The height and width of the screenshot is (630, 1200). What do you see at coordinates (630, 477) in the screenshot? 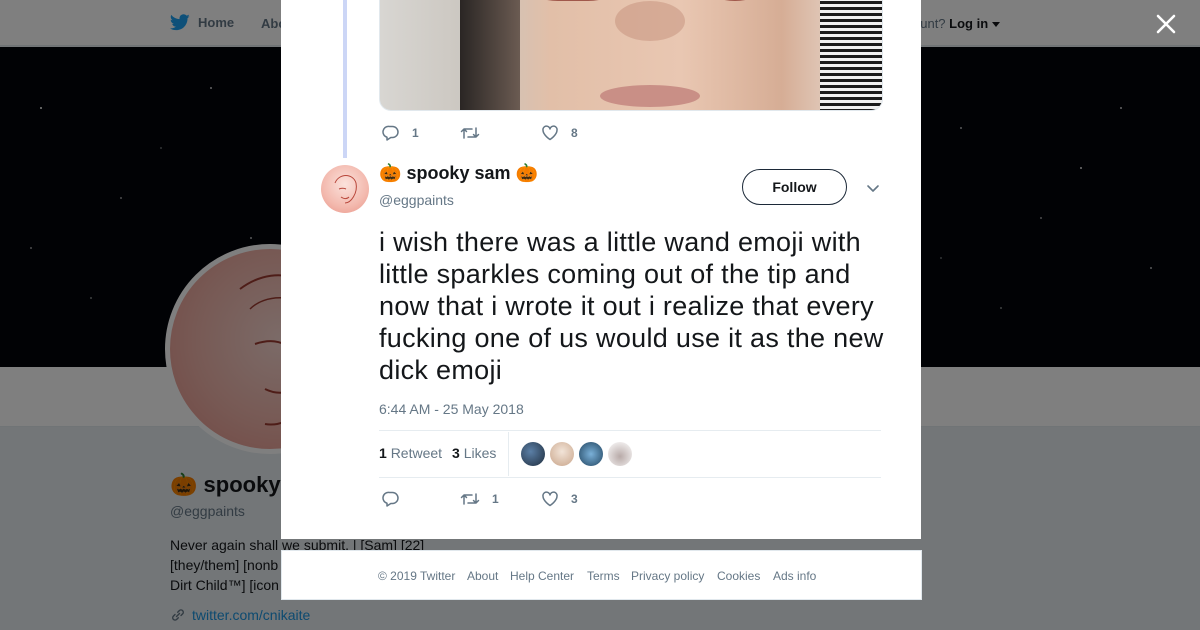
I see `stats-divider-bottom` at bounding box center [630, 477].